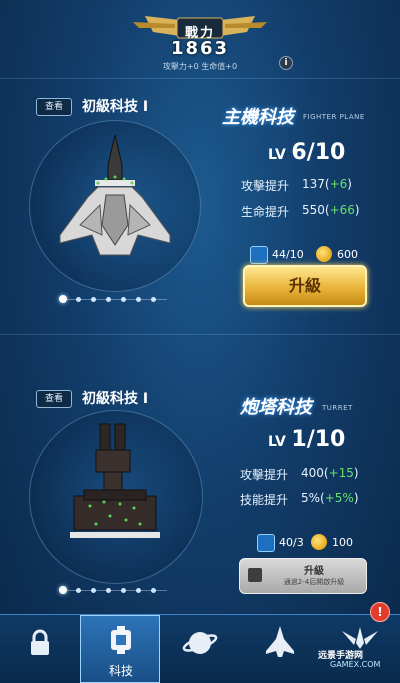 Image resolution: width=400 pixels, height=683 pixels. I want to click on tech-title-turret: 炮塔科技, so click(276, 407).